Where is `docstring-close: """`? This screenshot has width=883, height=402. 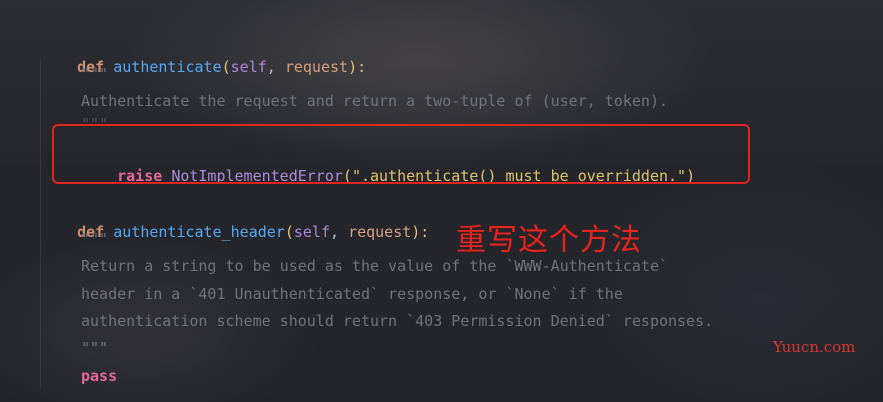 docstring-close: """ is located at coordinates (95, 348).